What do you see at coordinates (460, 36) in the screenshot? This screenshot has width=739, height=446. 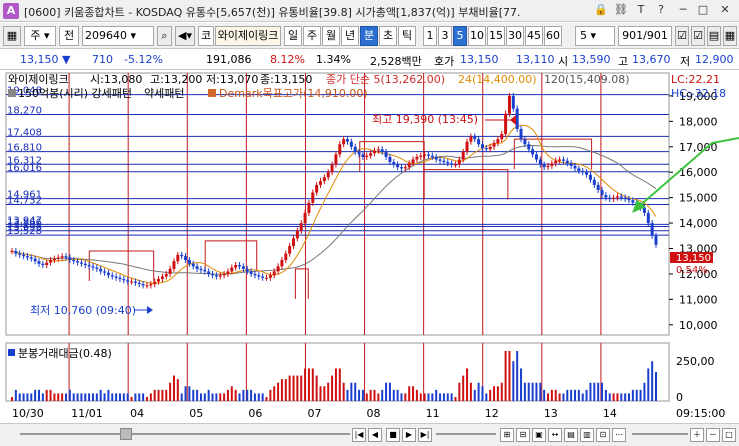 I see `interval-button: 5` at bounding box center [460, 36].